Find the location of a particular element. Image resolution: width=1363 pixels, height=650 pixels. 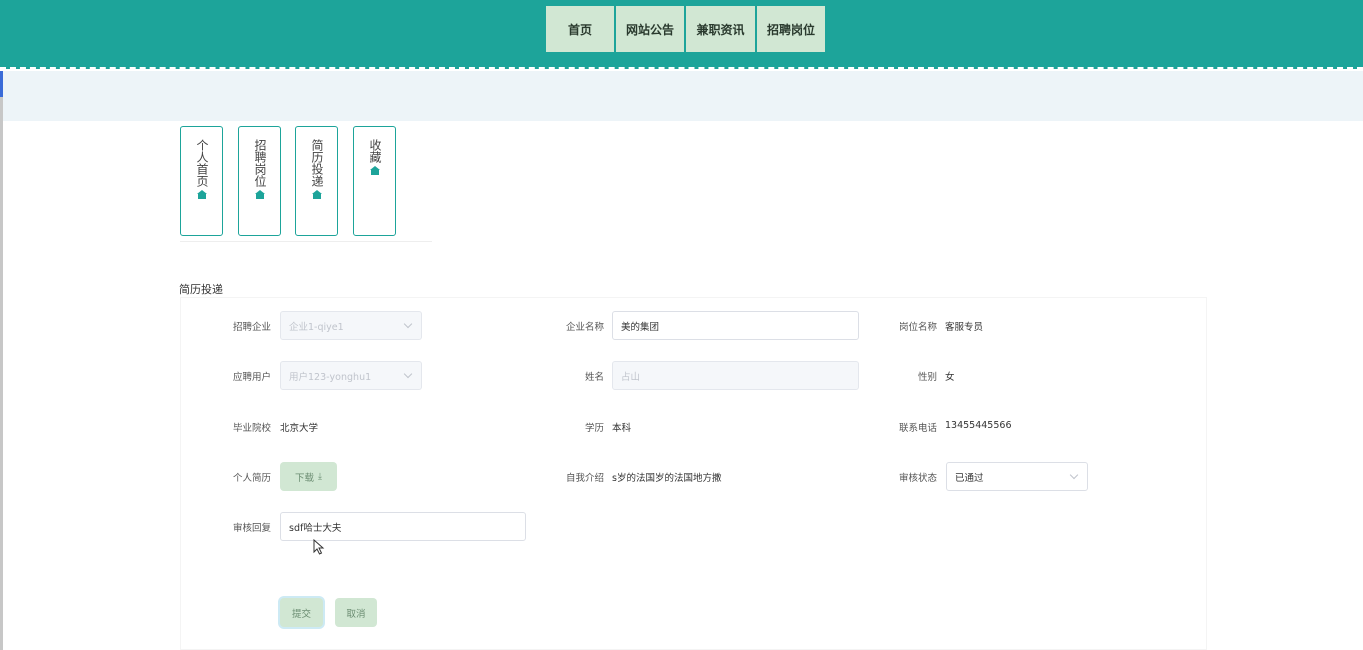

menu-label: 简历投递 is located at coordinates (317, 163).